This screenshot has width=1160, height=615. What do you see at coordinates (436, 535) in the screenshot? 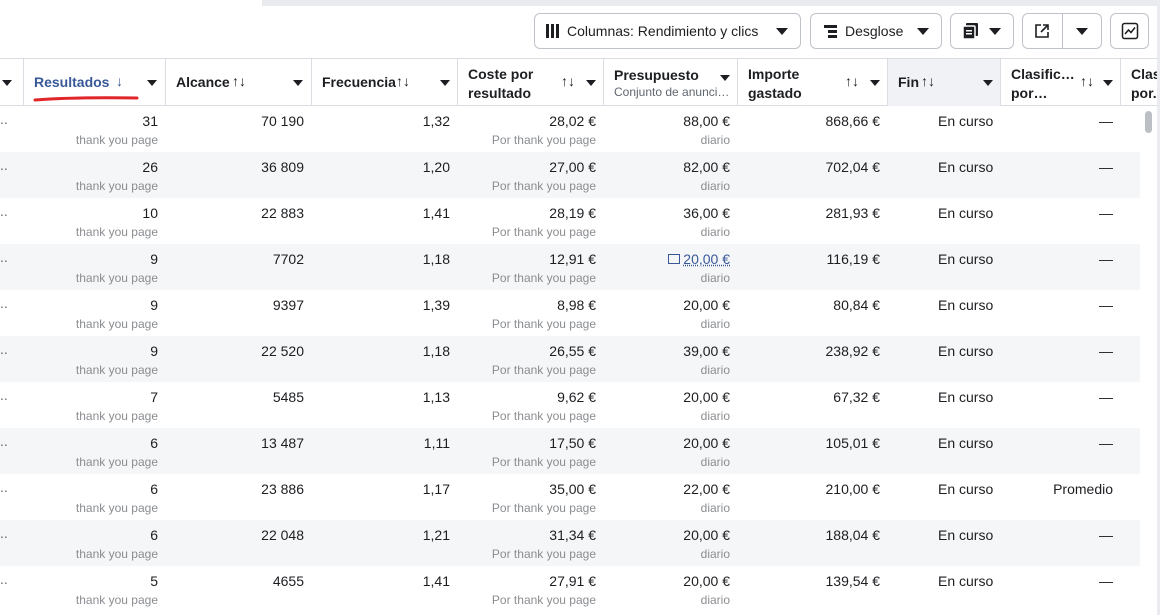
I see `frequency-value: 1,21` at bounding box center [436, 535].